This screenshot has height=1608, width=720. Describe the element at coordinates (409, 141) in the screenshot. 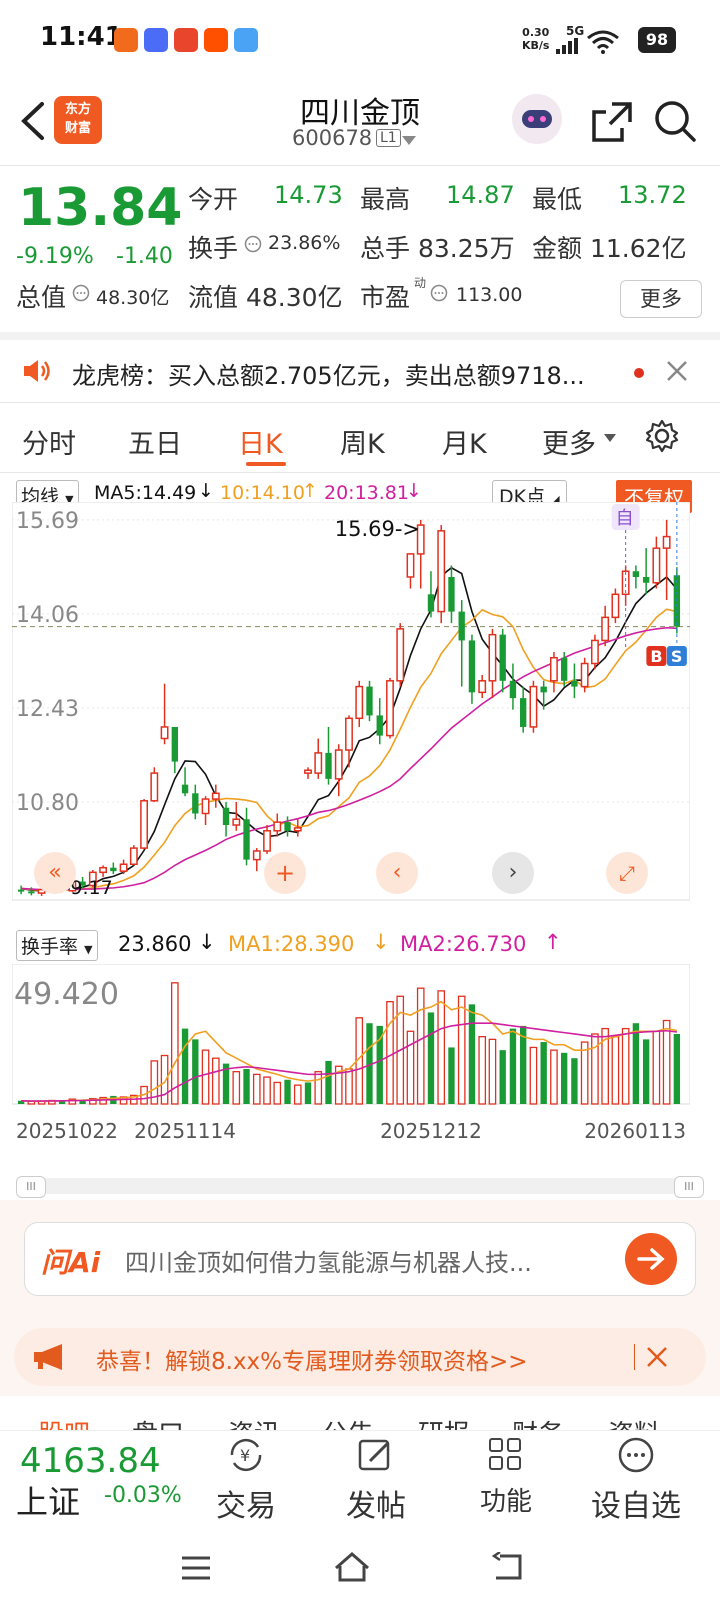

I see `chevron-down-icon` at that location.